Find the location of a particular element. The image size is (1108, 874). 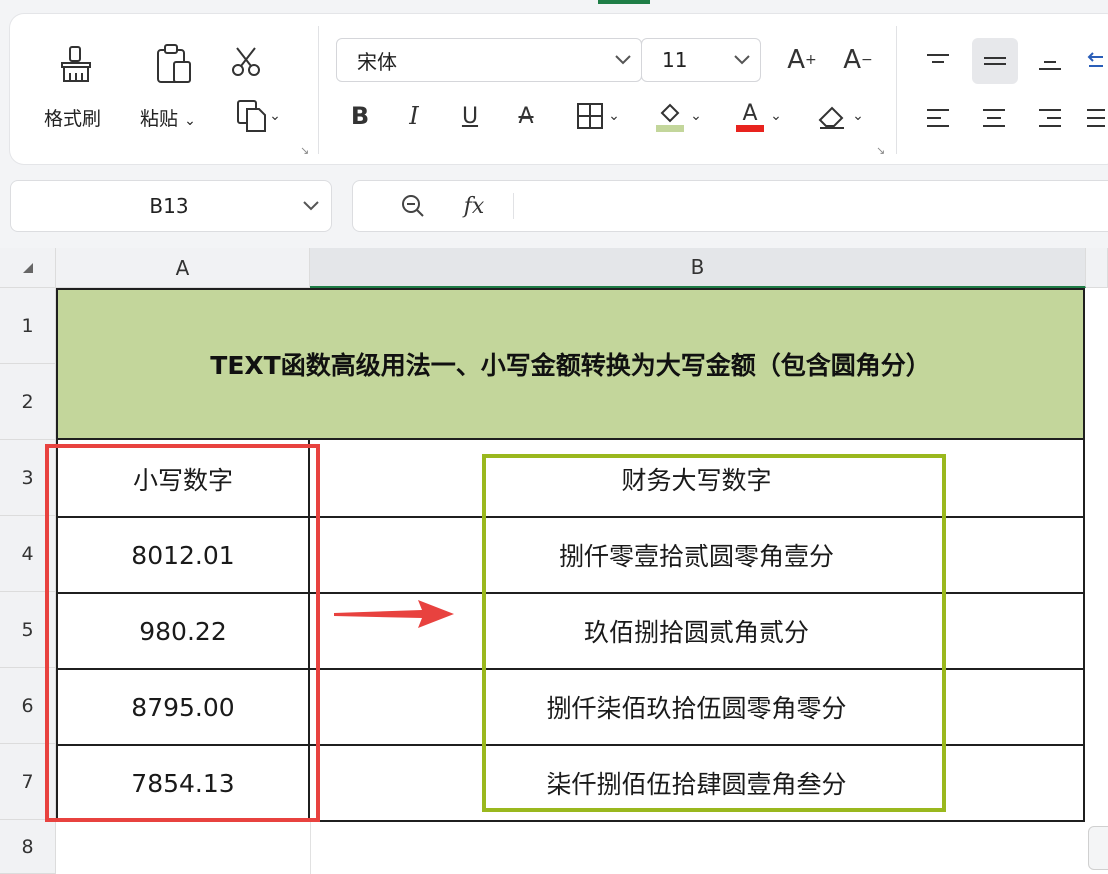

svg-text: A is located at coordinates (750, 113).